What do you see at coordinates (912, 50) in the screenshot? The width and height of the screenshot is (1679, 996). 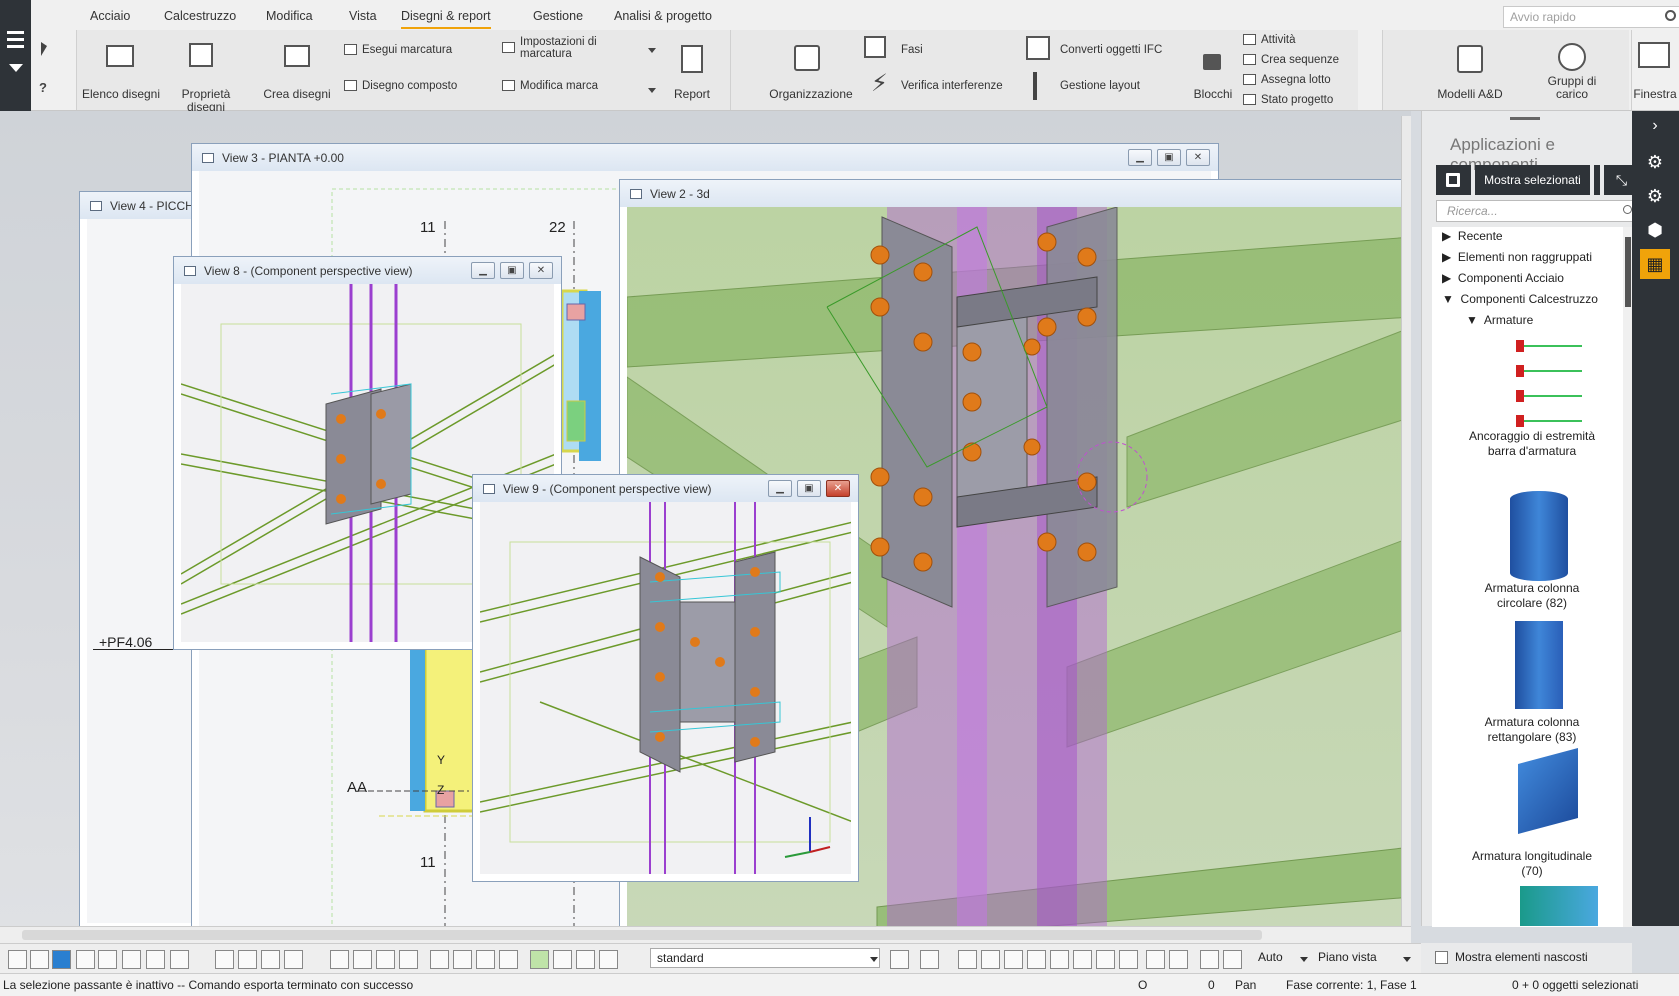 I see `fasi-button: Fasi` at bounding box center [912, 50].